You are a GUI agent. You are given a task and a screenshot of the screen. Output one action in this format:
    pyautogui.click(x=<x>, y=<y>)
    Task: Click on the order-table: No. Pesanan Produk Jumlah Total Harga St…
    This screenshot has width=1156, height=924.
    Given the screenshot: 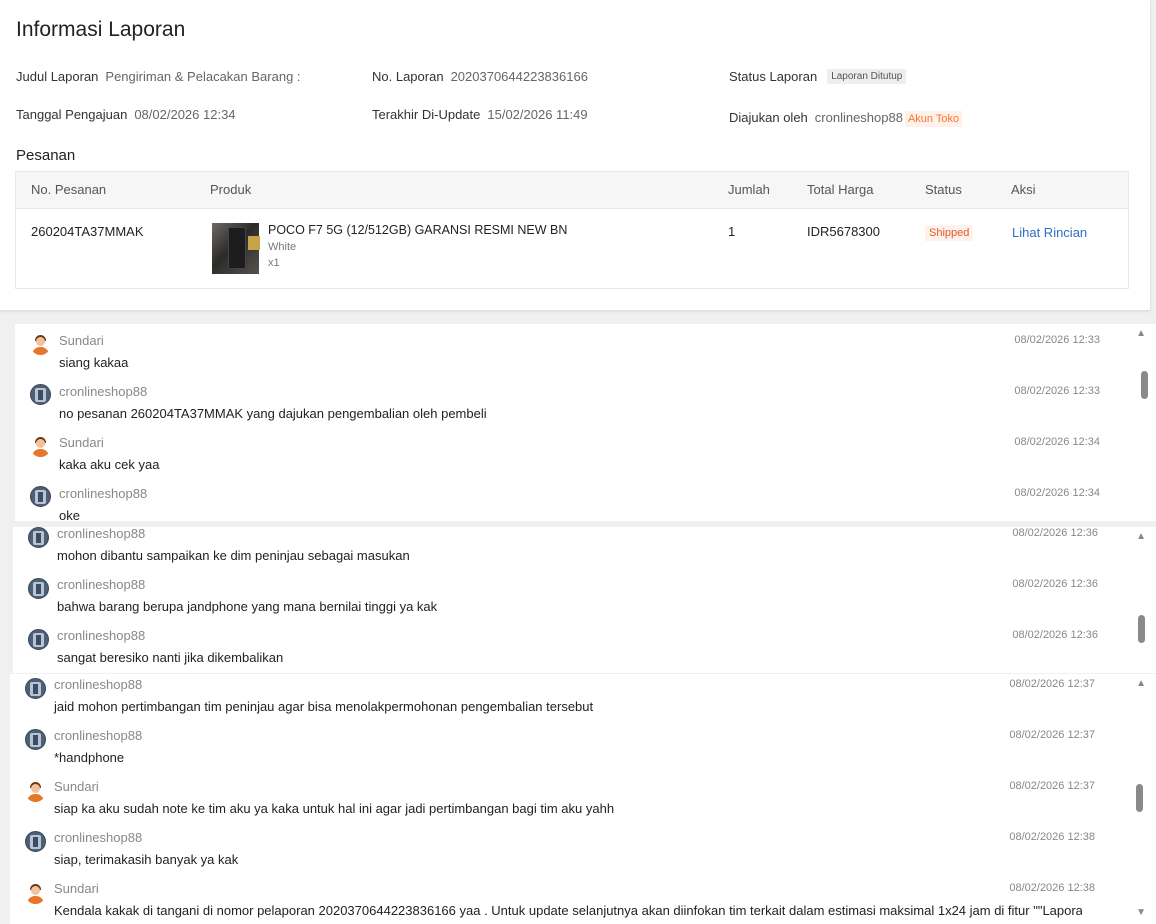 What is the action you would take?
    pyautogui.click(x=572, y=230)
    